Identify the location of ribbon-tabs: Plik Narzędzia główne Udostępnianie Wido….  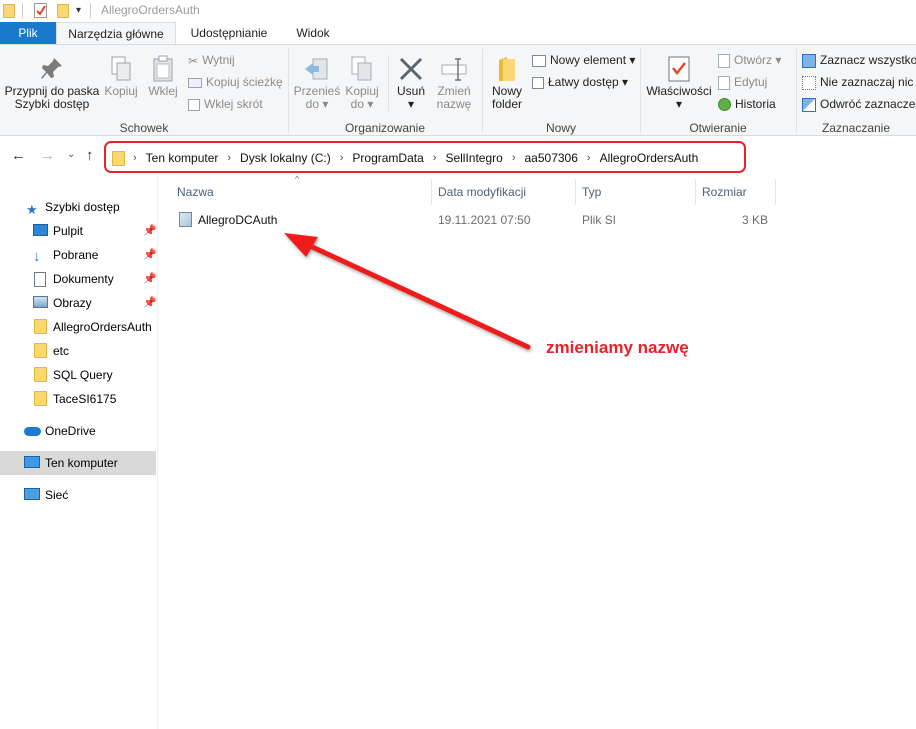
(458, 33).